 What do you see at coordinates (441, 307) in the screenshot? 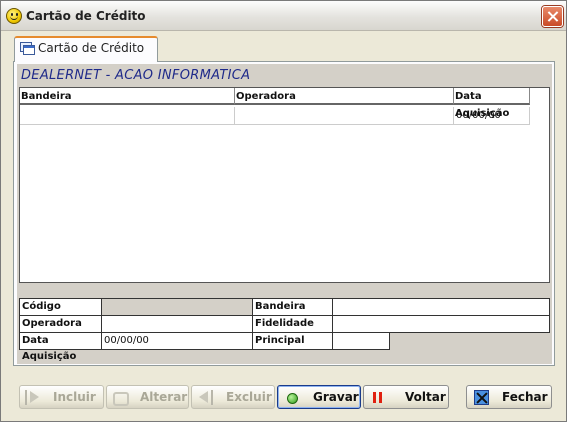
I see `bandeira-field` at bounding box center [441, 307].